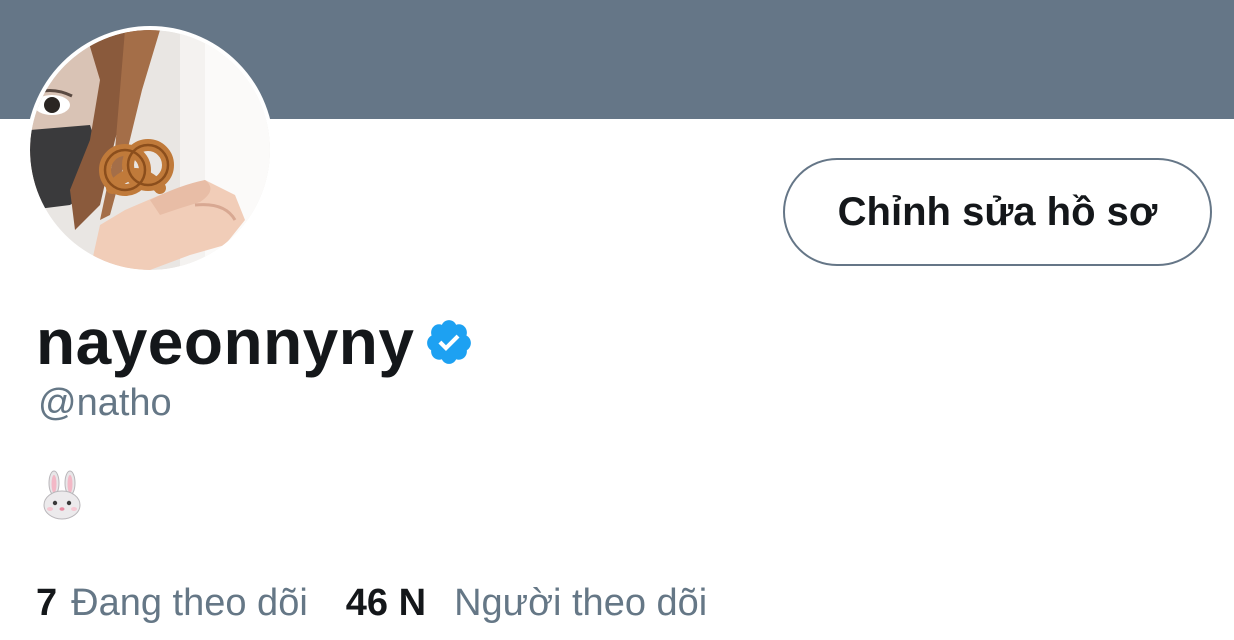  I want to click on rabbit-face-icon, so click(62, 495).